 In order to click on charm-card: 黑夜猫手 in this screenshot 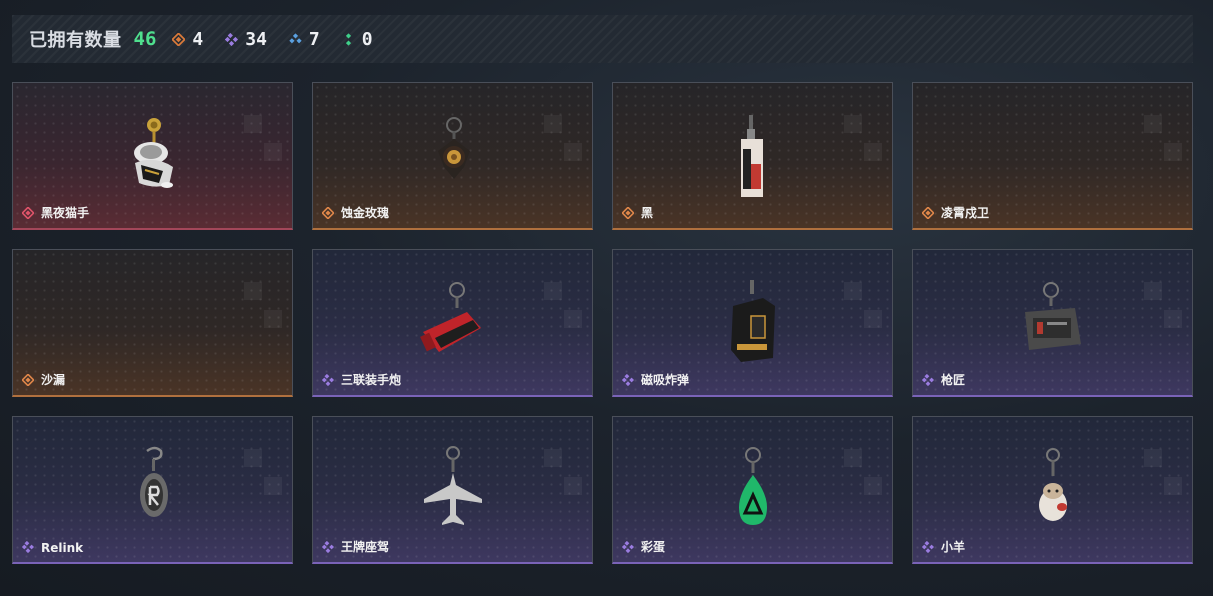, I will do `click(152, 156)`.